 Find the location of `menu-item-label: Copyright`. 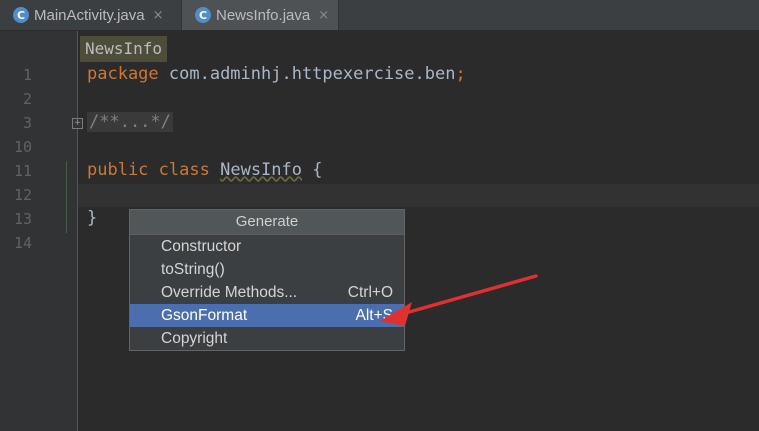

menu-item-label: Copyright is located at coordinates (194, 338).